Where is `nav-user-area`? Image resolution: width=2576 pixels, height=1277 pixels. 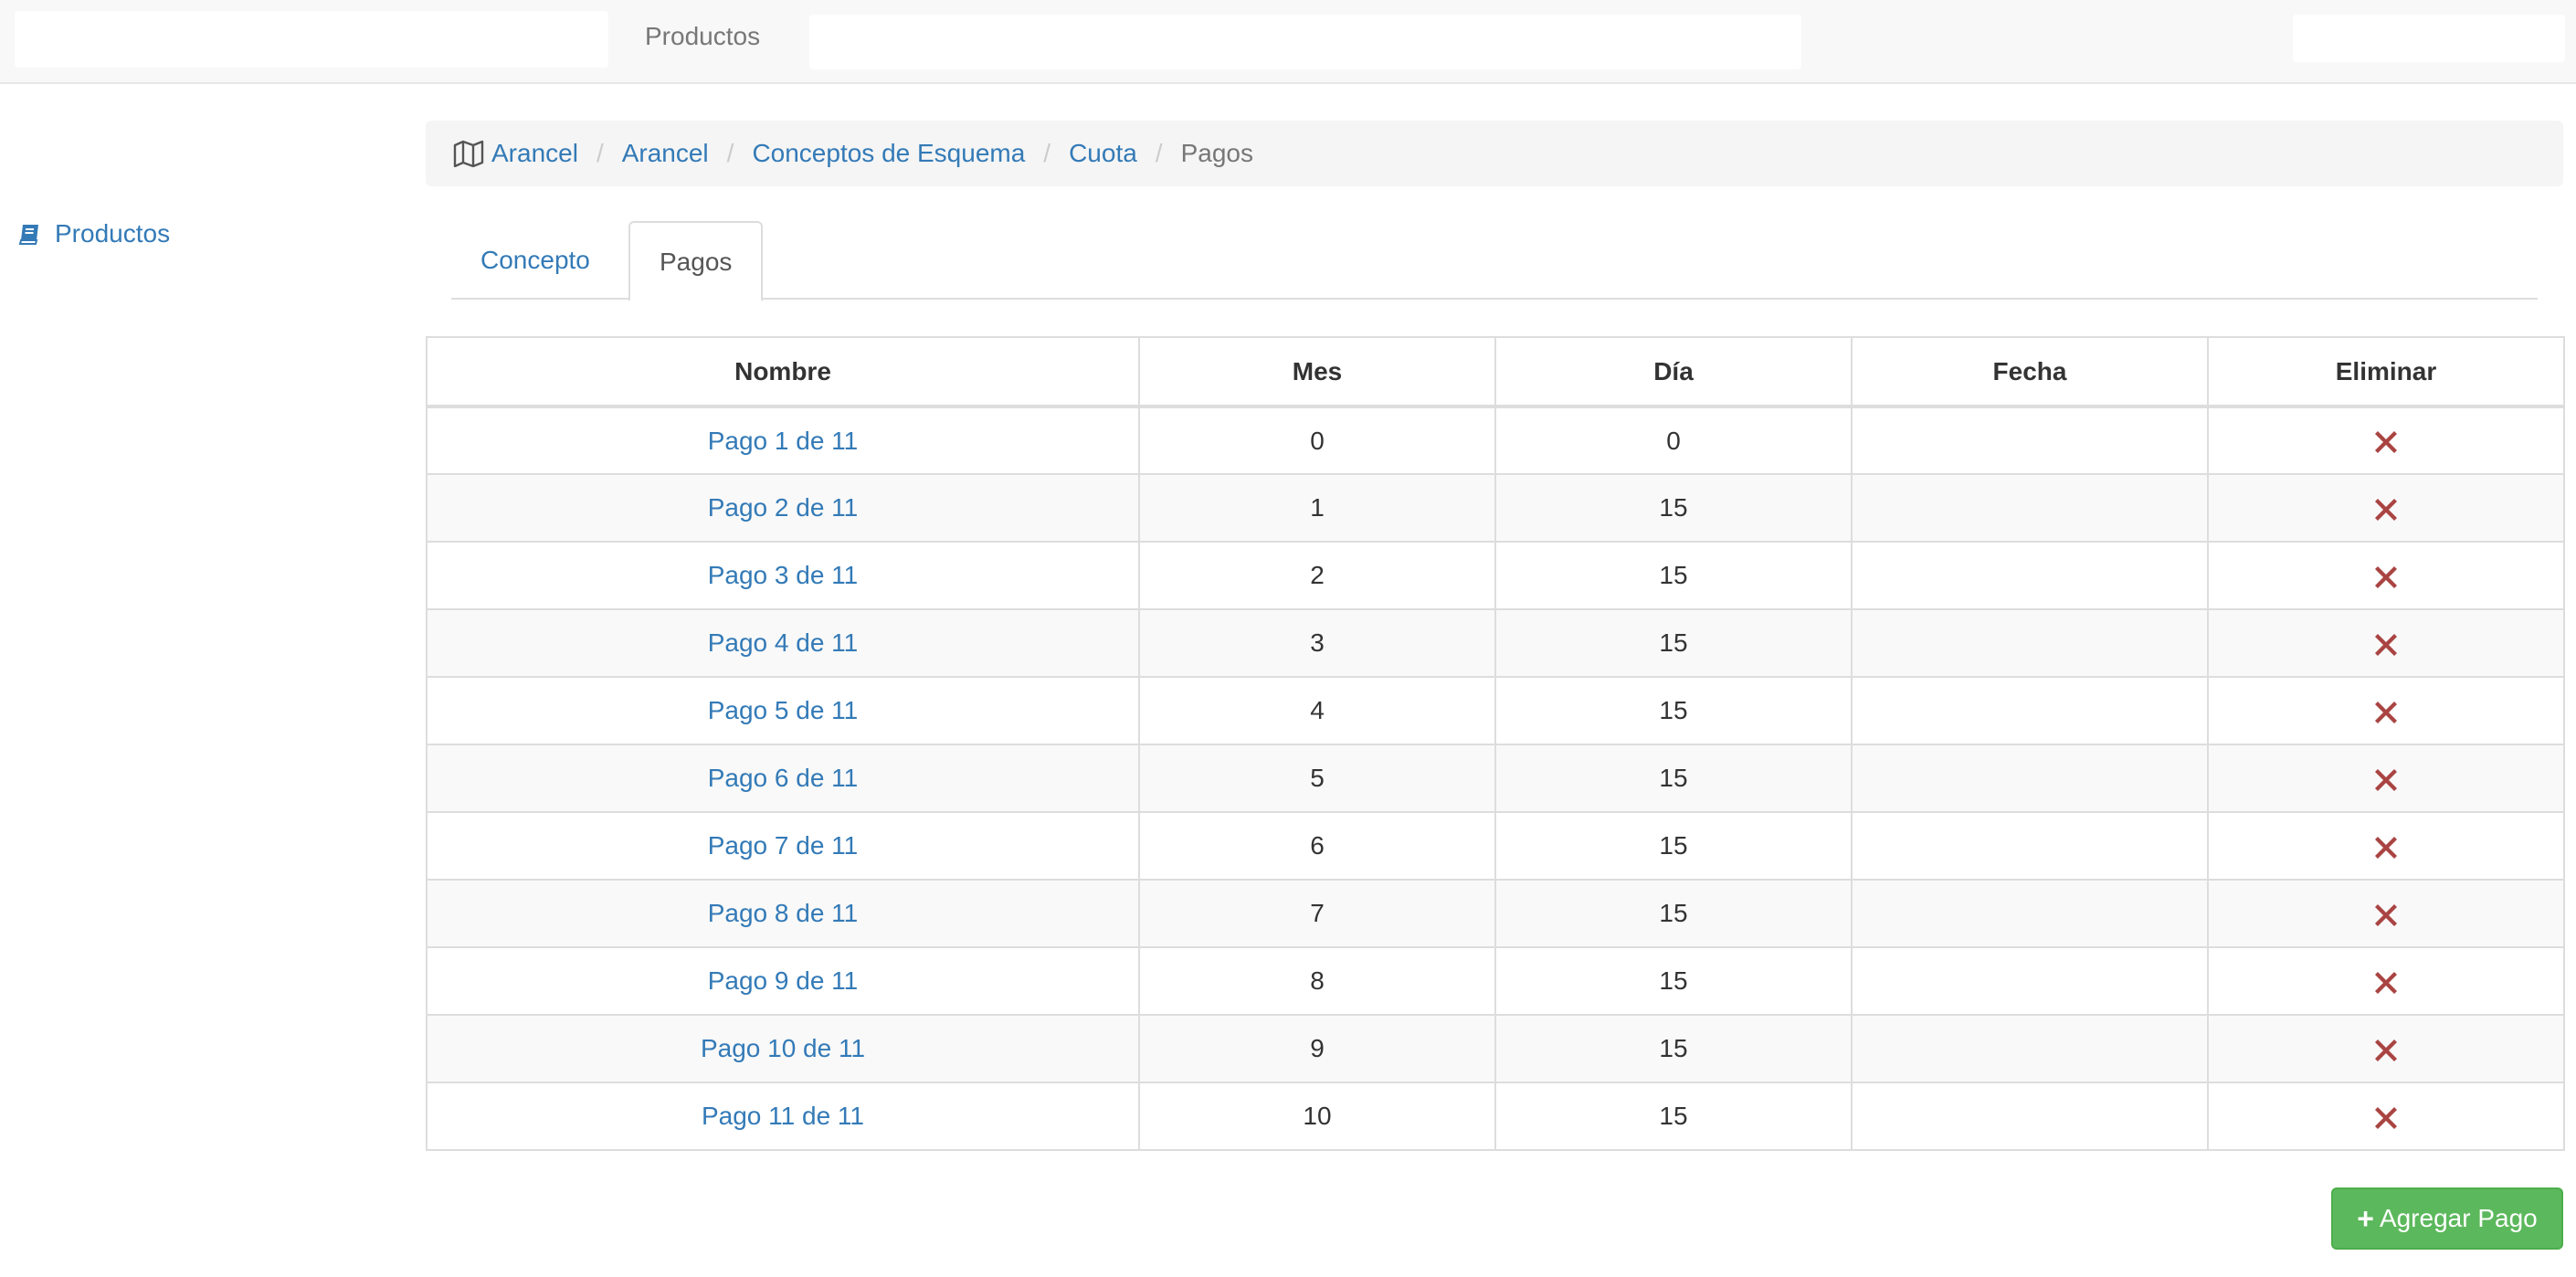 nav-user-area is located at coordinates (2429, 38).